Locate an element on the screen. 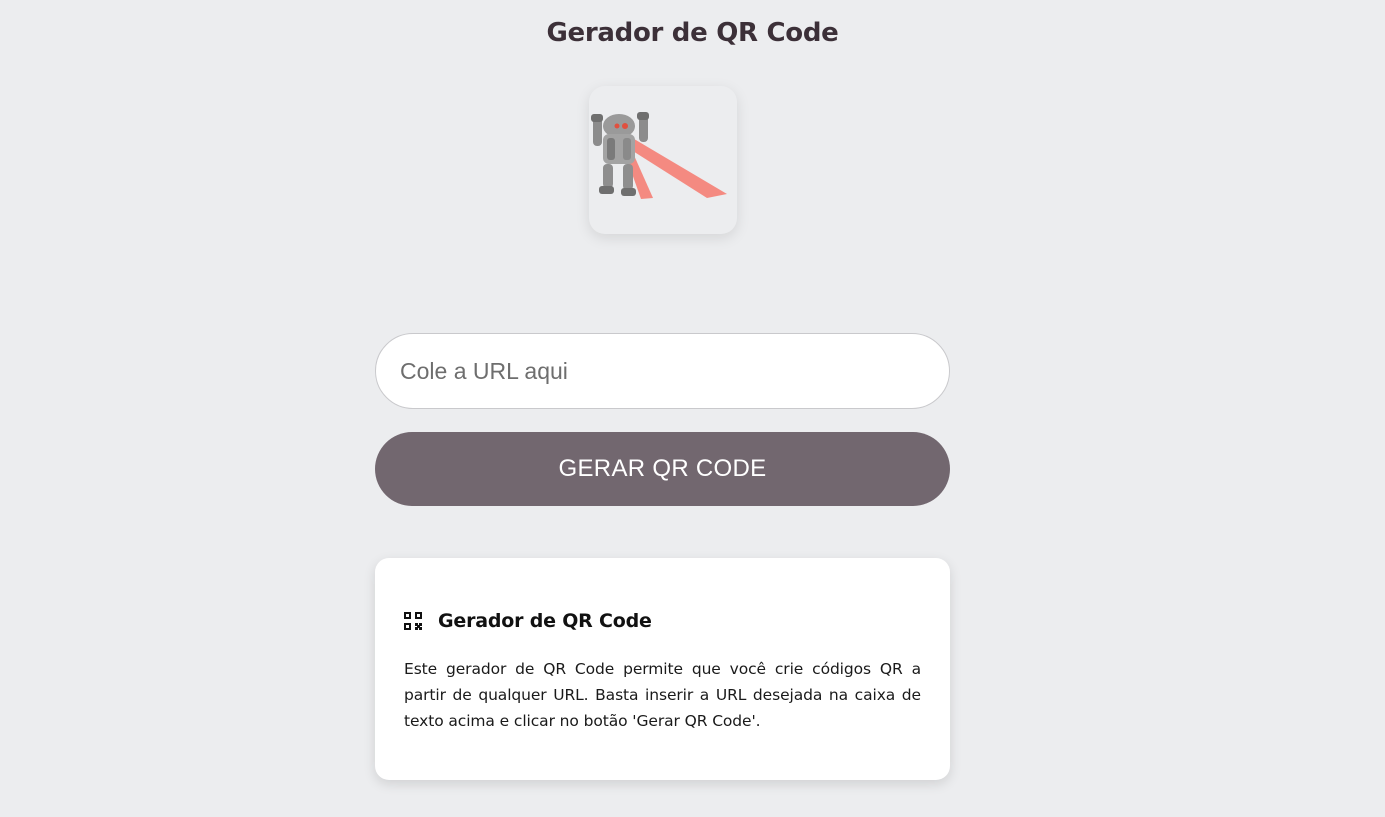 Image resolution: width=1385 pixels, height=817 pixels. page-title: Gerador de QR Code is located at coordinates (692, 33).